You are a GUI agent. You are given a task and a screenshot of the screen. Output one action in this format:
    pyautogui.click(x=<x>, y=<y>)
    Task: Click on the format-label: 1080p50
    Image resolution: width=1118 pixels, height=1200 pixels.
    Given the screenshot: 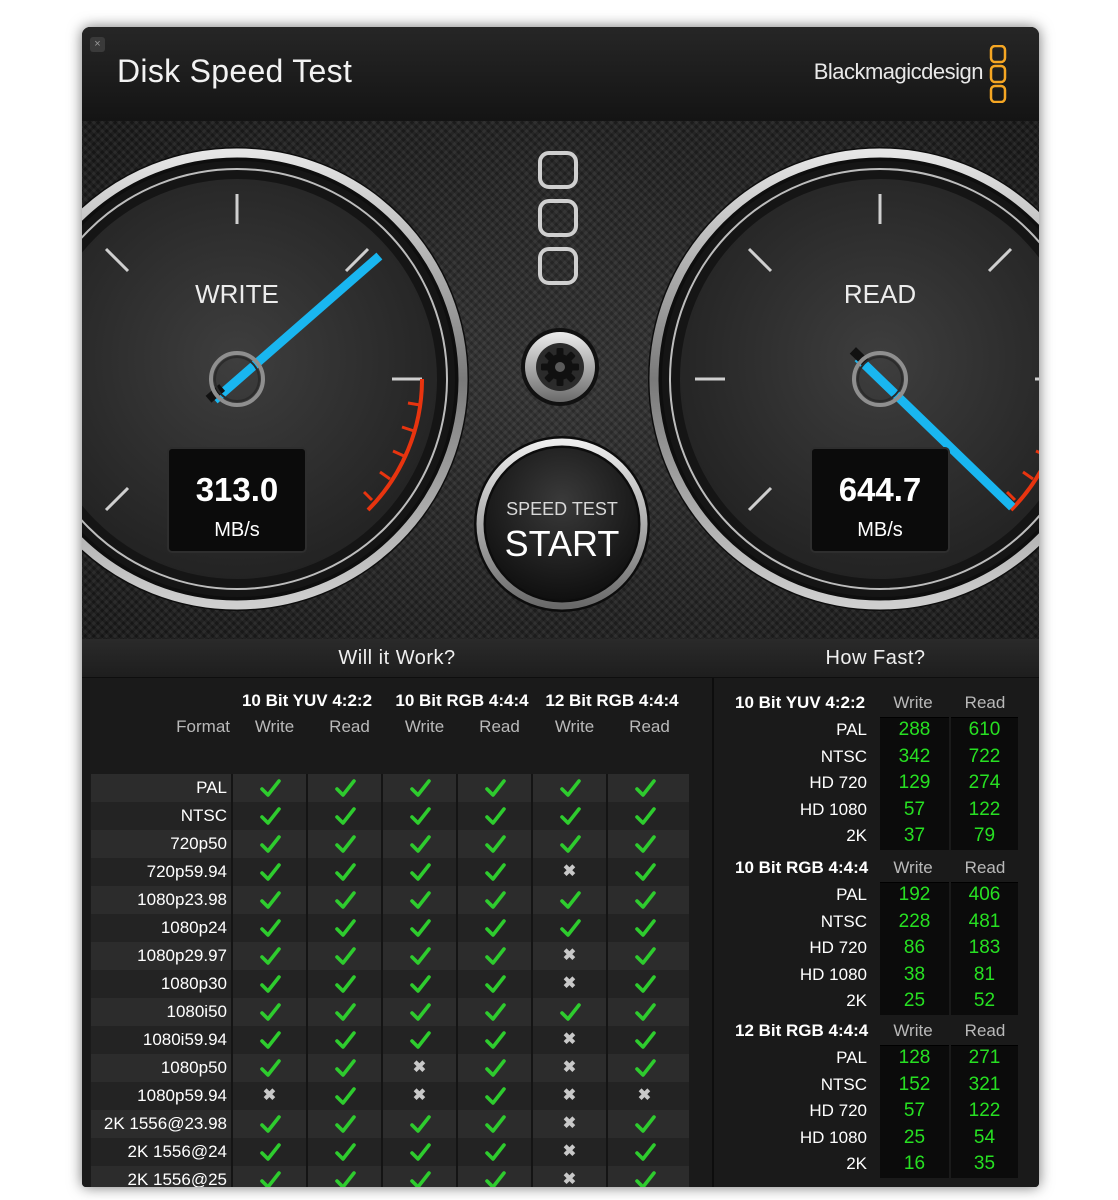 What is the action you would take?
    pyautogui.click(x=193, y=1067)
    